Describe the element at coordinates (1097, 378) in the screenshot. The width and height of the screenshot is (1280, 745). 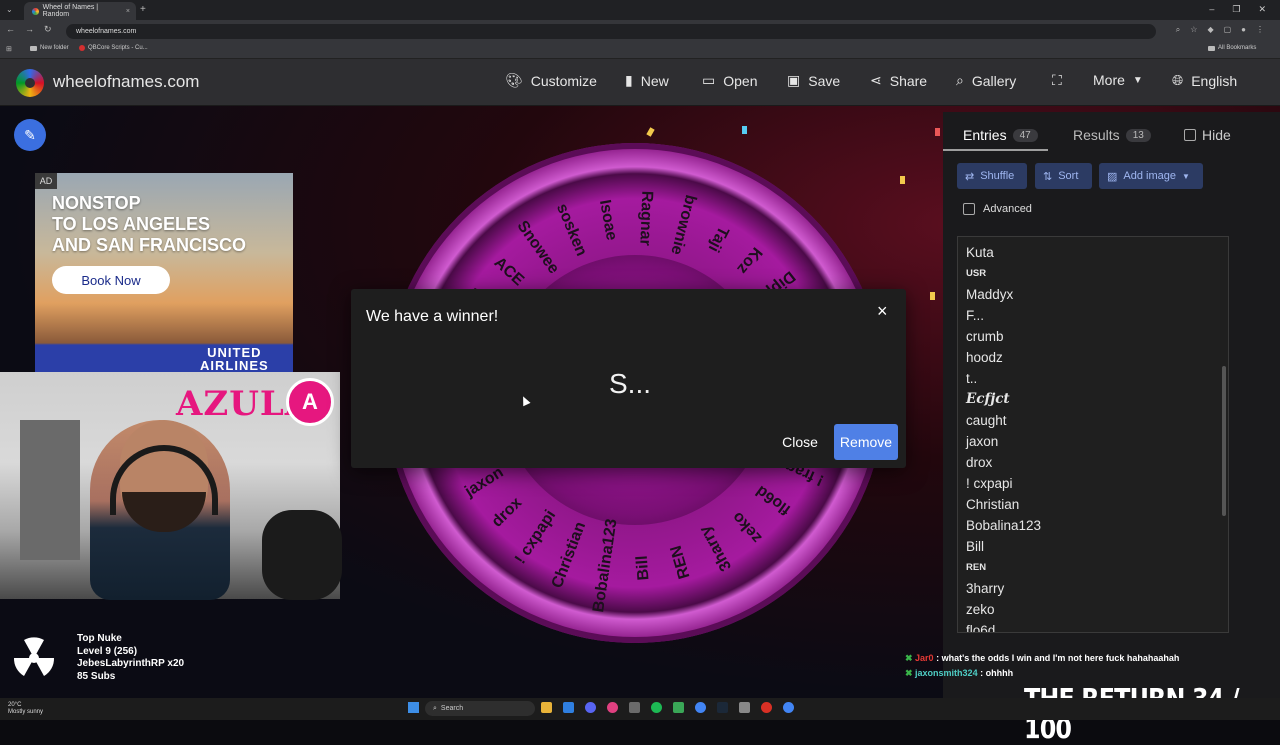
I see `entry-item: t..` at that location.